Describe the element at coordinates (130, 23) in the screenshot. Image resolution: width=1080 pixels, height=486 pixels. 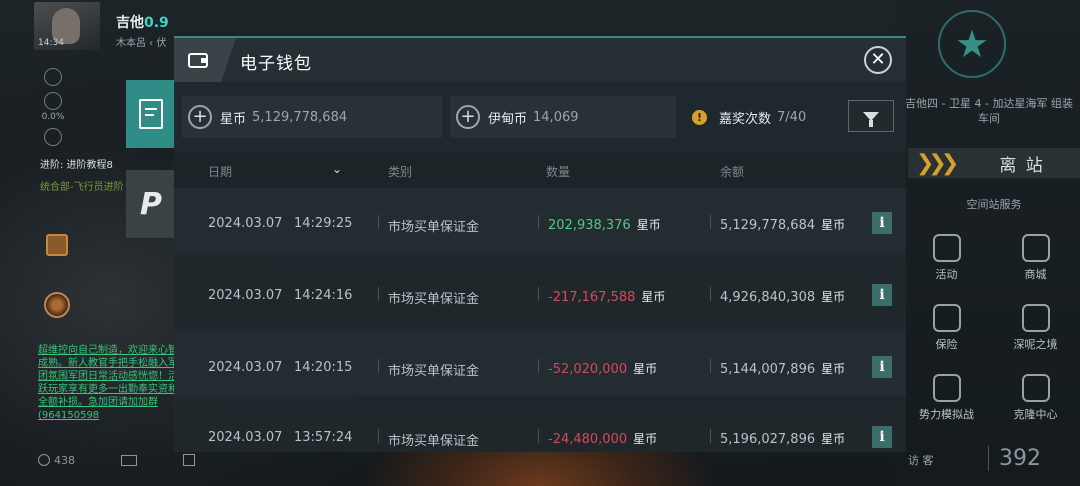
I see `player-name-text: 吉他` at that location.